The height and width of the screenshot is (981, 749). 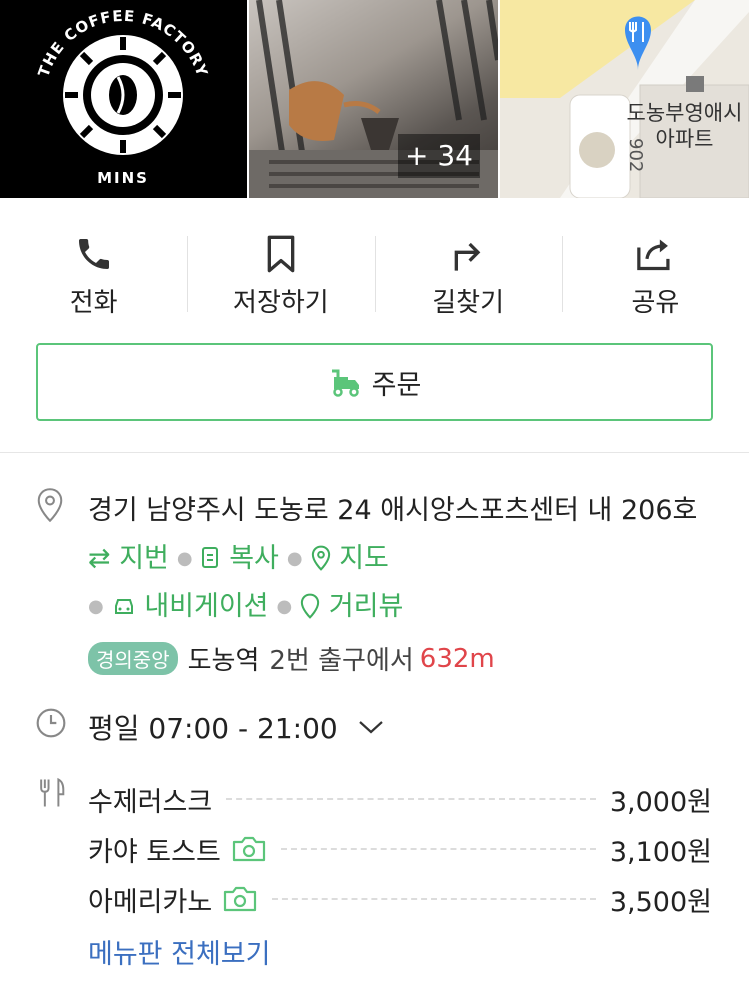 I want to click on menu-item: 카야 토스트 3,100원, so click(x=400, y=849).